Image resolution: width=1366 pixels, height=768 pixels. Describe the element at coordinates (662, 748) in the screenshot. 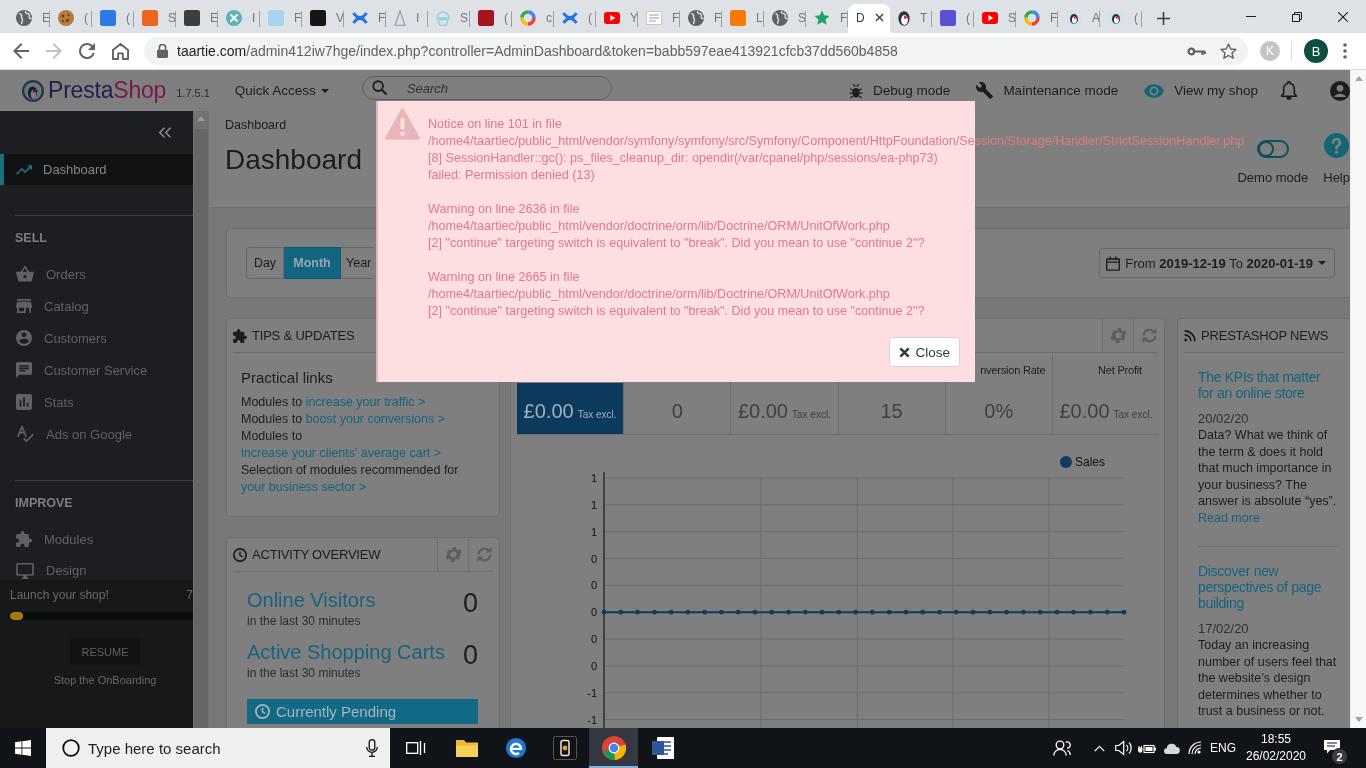

I see `document-icon` at that location.